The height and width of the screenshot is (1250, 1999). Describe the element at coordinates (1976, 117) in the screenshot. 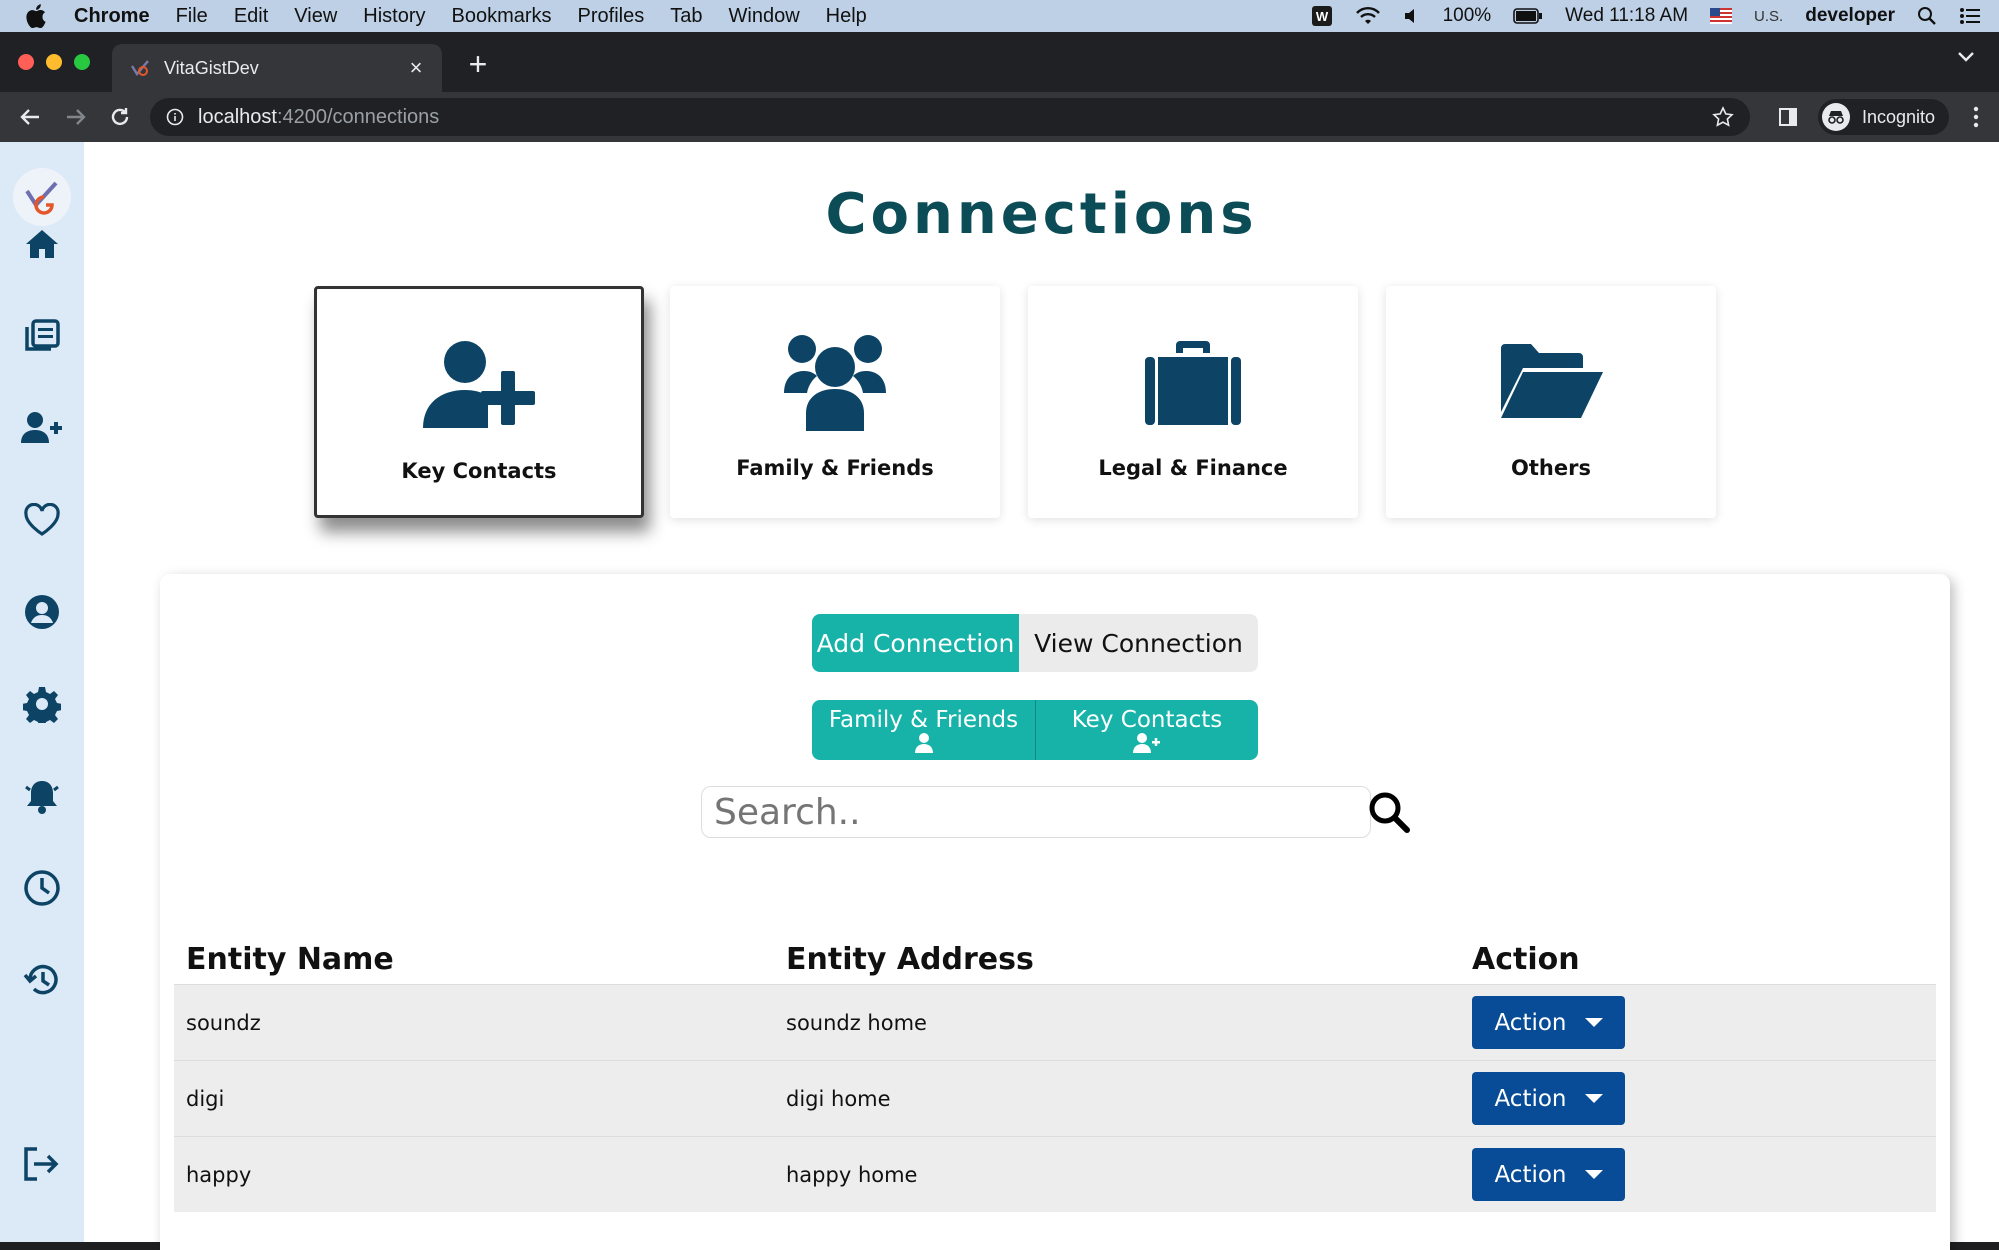

I see `chrome-menu-icon` at that location.